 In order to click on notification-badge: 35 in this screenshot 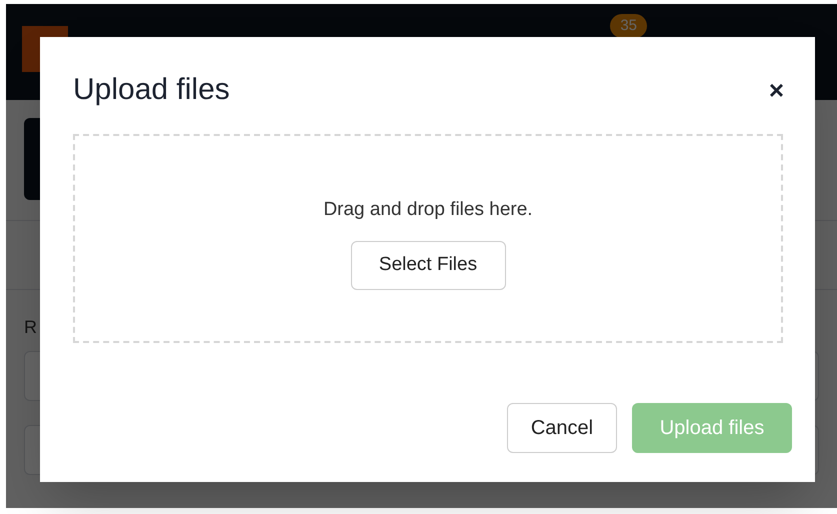, I will do `click(628, 26)`.